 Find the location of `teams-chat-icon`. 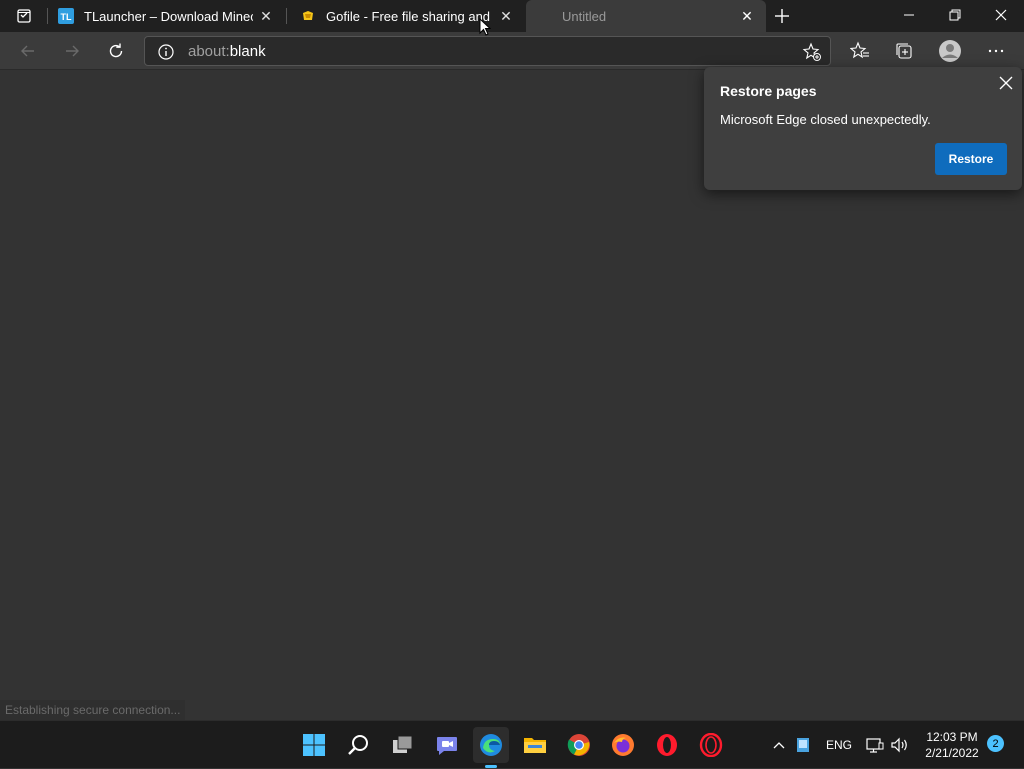

teams-chat-icon is located at coordinates (447, 746).